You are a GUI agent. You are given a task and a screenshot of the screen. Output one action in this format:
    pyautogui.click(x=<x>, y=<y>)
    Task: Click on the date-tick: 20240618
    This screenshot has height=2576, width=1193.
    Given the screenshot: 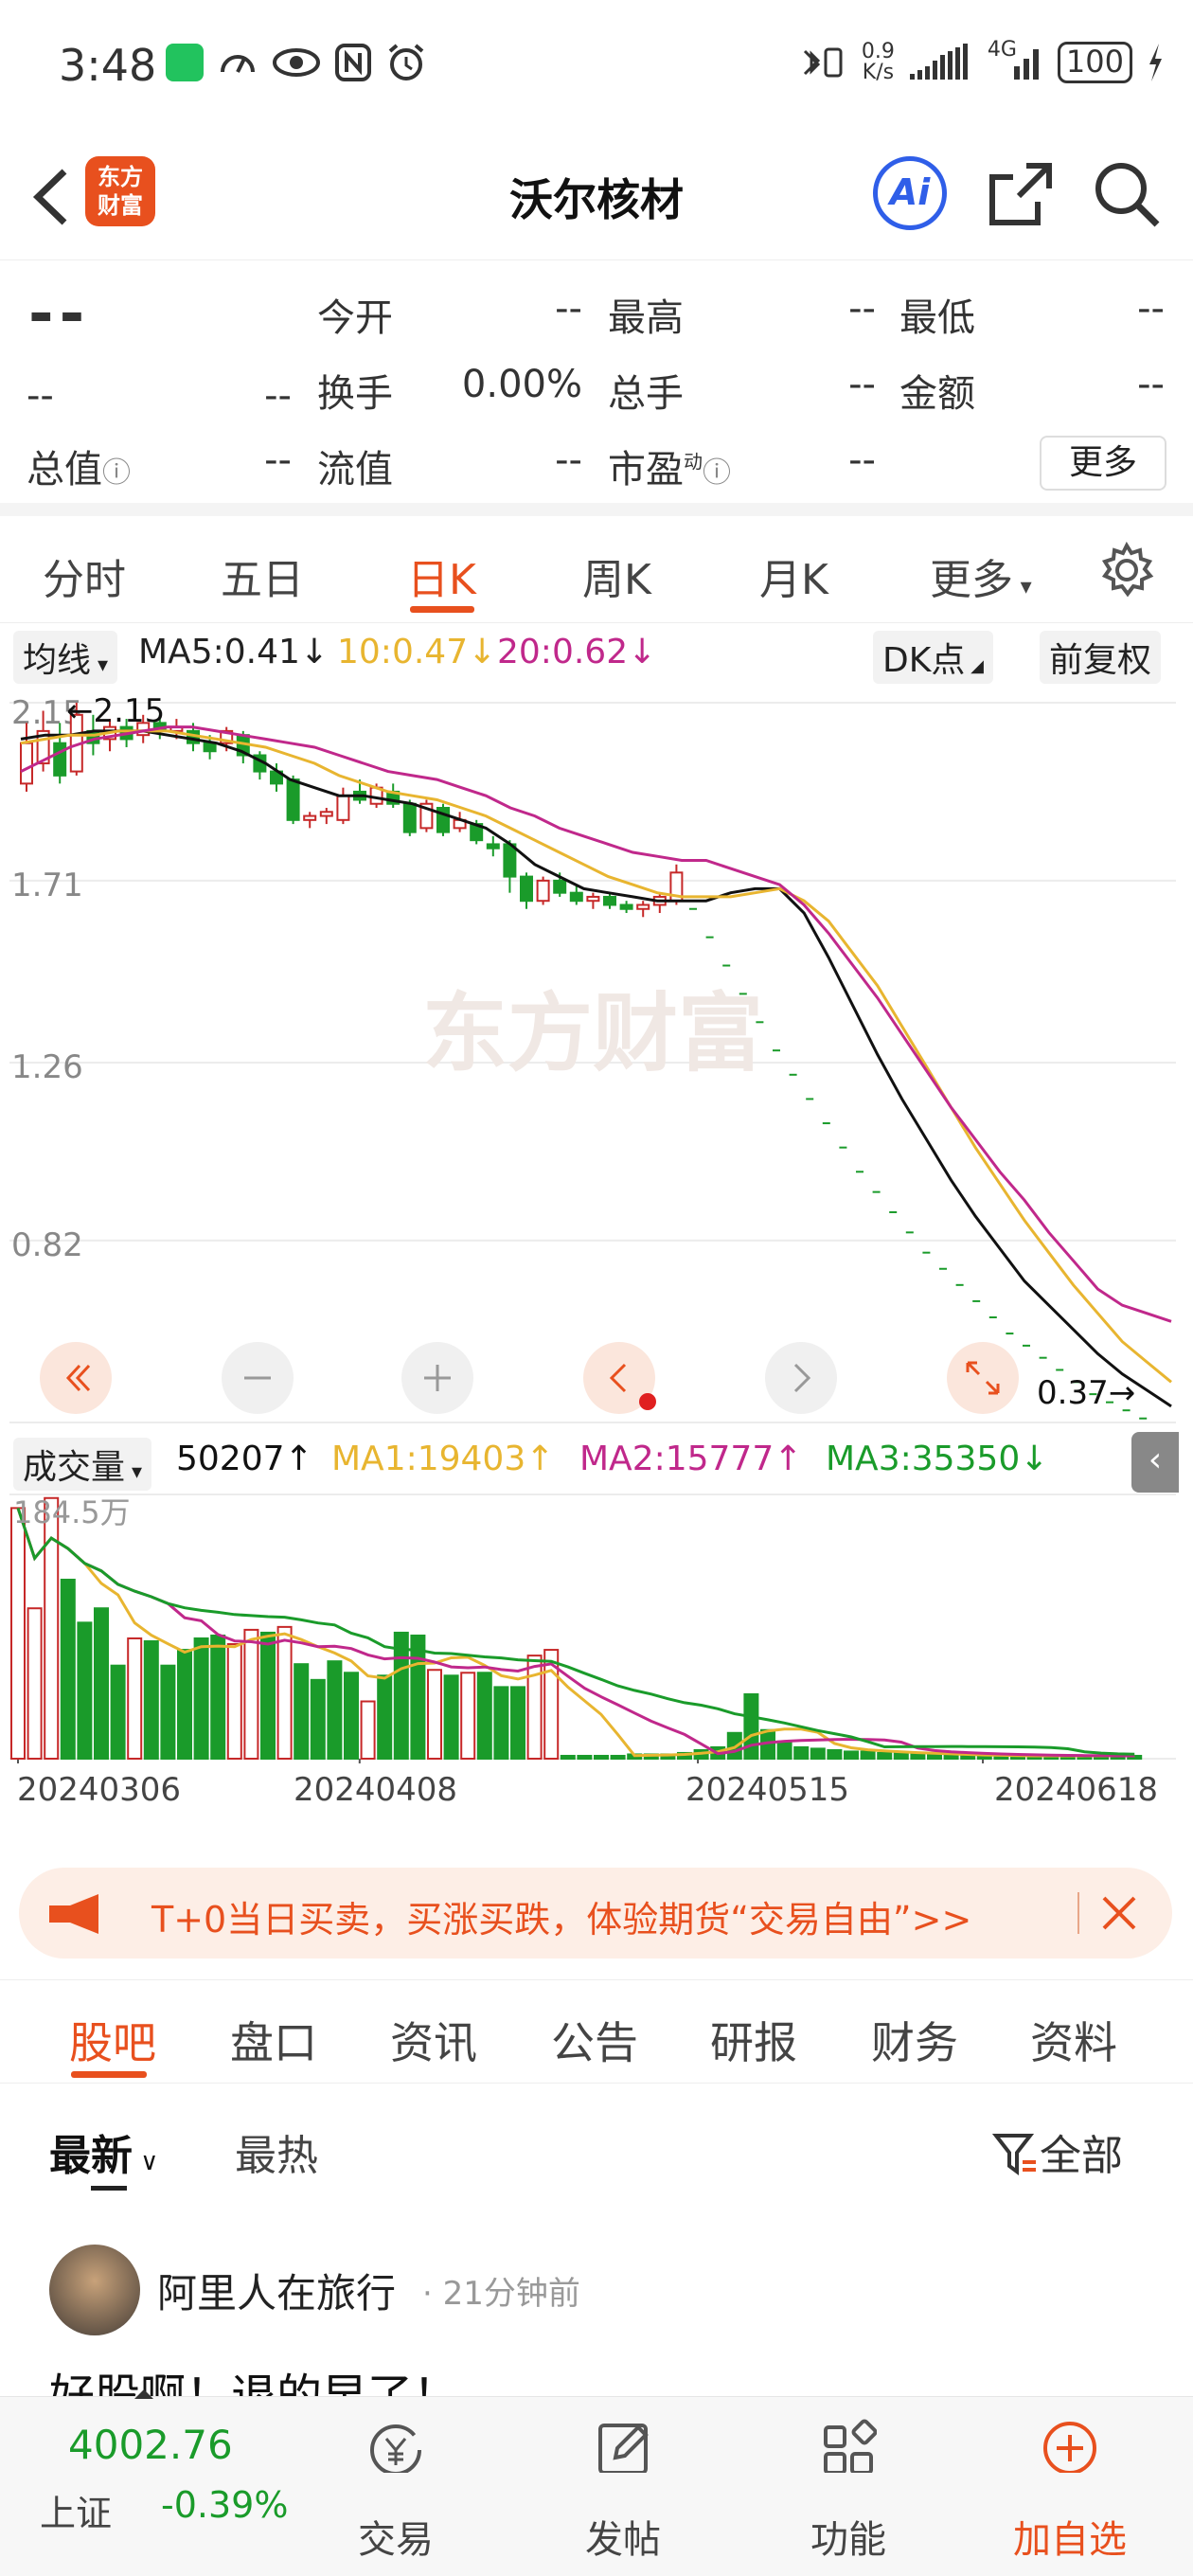 What is the action you would take?
    pyautogui.click(x=1076, y=1790)
    